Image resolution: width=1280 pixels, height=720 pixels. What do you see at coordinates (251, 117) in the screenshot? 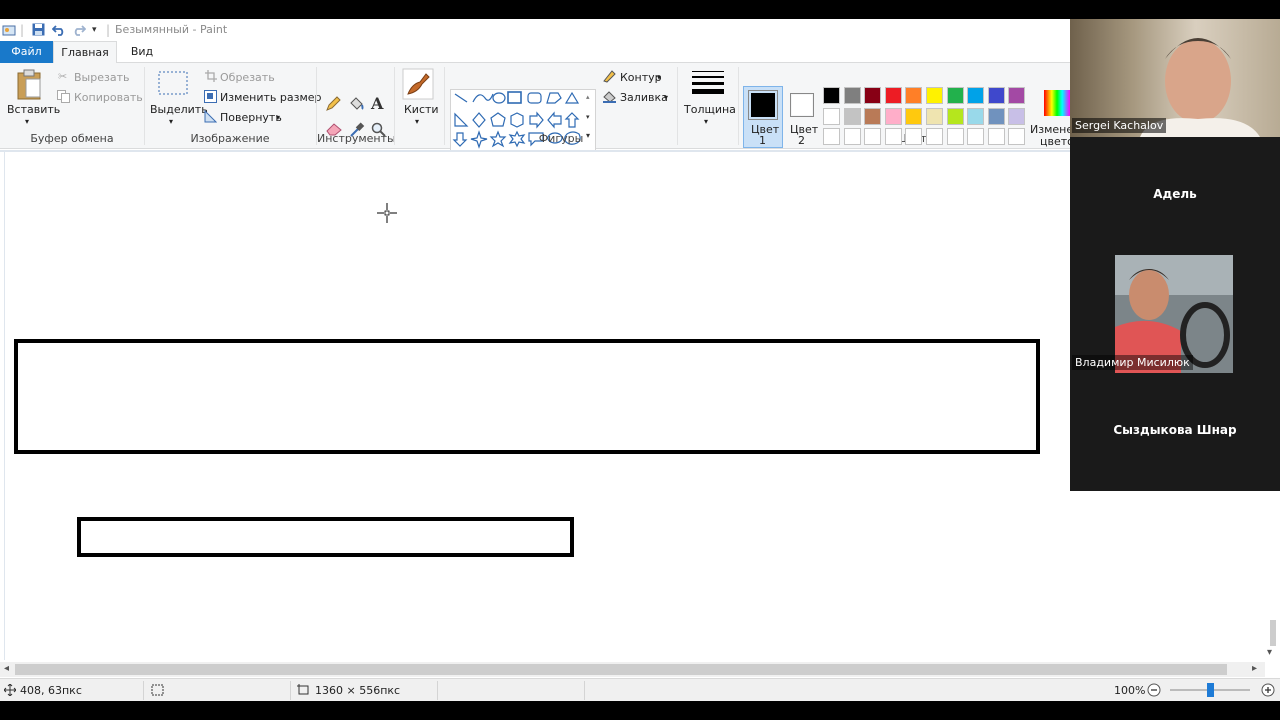
I see `rotate-button: Повернуть` at bounding box center [251, 117].